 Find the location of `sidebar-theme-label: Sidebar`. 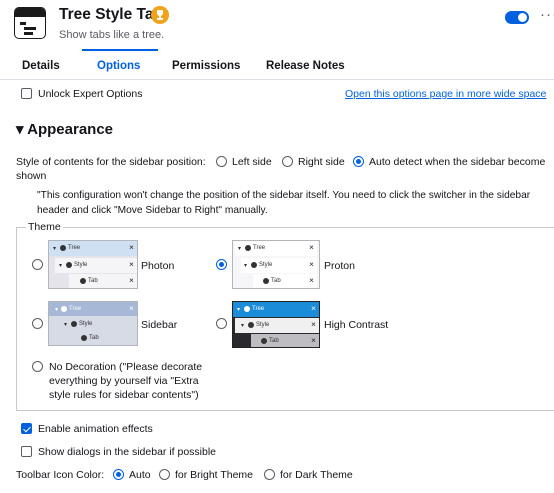

sidebar-theme-label: Sidebar is located at coordinates (159, 325).